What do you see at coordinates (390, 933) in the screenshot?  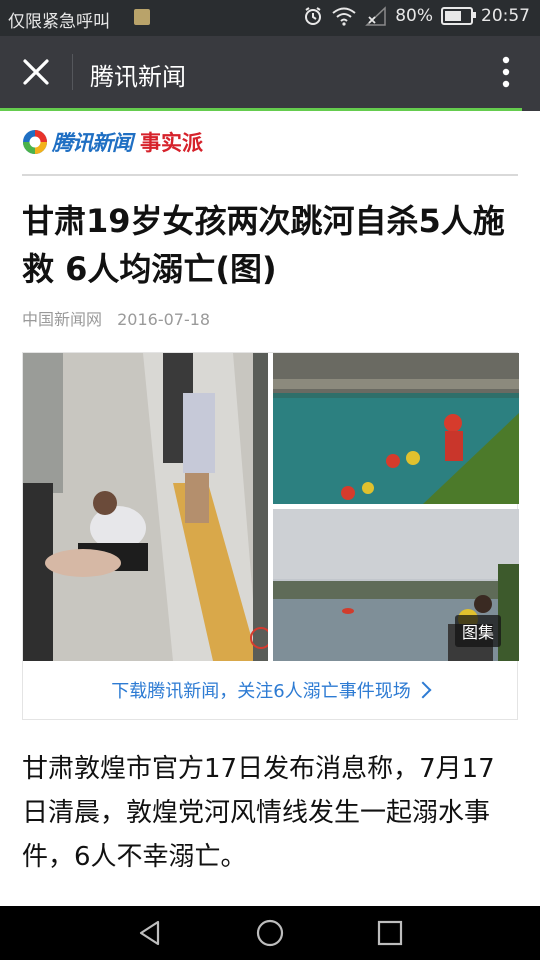 I see `recents-icon` at bounding box center [390, 933].